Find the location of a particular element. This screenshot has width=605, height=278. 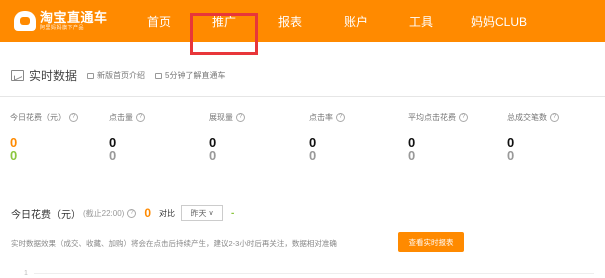

spend-value: 0 is located at coordinates (148, 213).